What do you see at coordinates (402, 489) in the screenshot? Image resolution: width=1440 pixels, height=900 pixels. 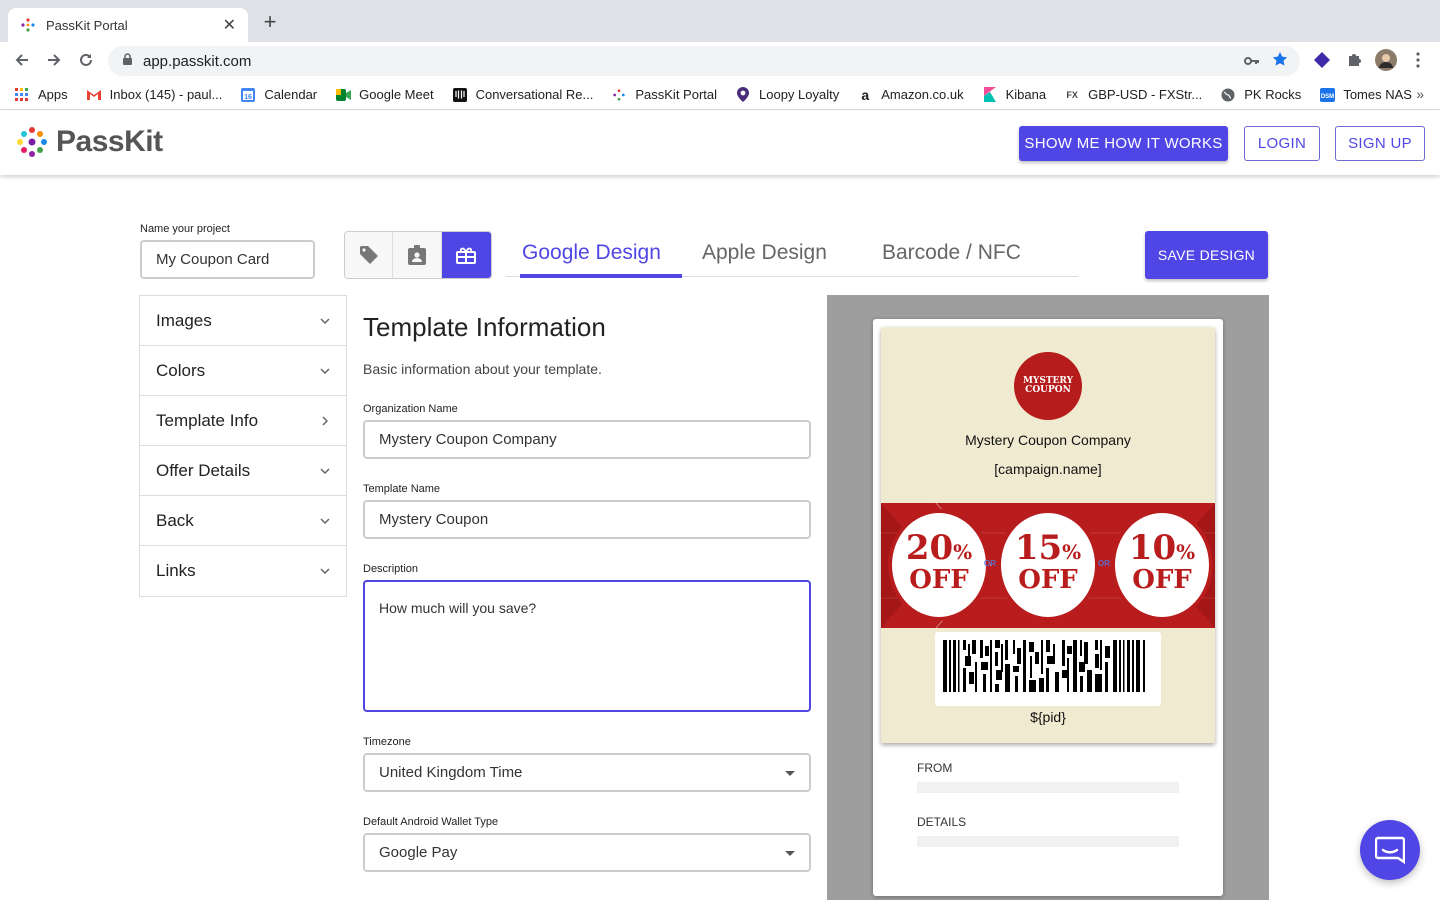 I see `template-name-label: Template Name` at bounding box center [402, 489].